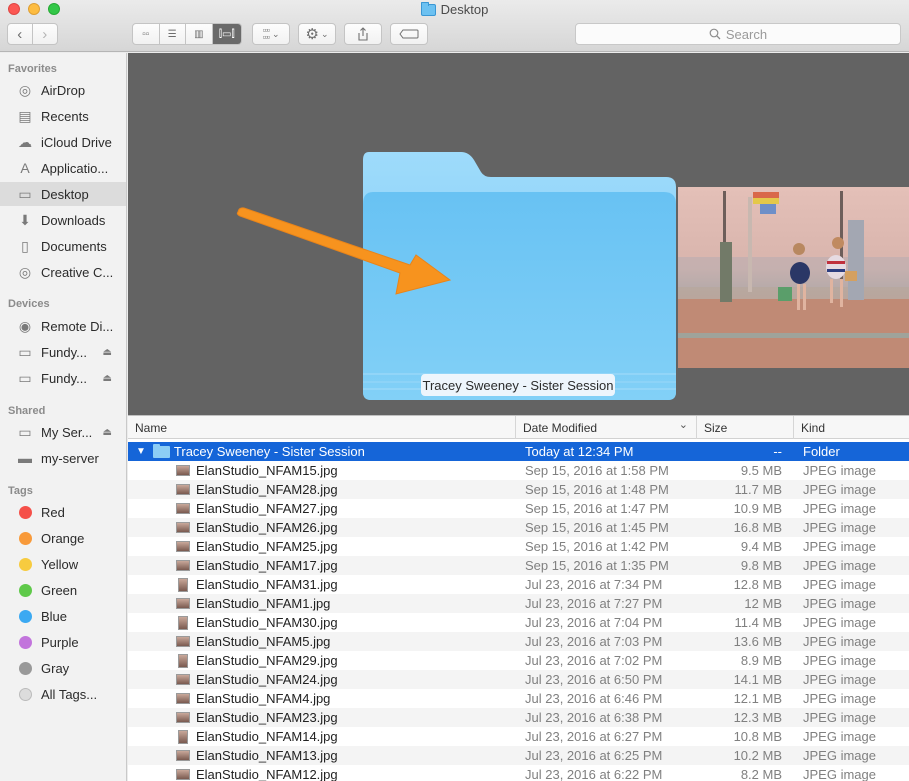 The width and height of the screenshot is (909, 781). I want to click on file-date: Sep 15, 2016 at 1:42 PM, so click(597, 546).